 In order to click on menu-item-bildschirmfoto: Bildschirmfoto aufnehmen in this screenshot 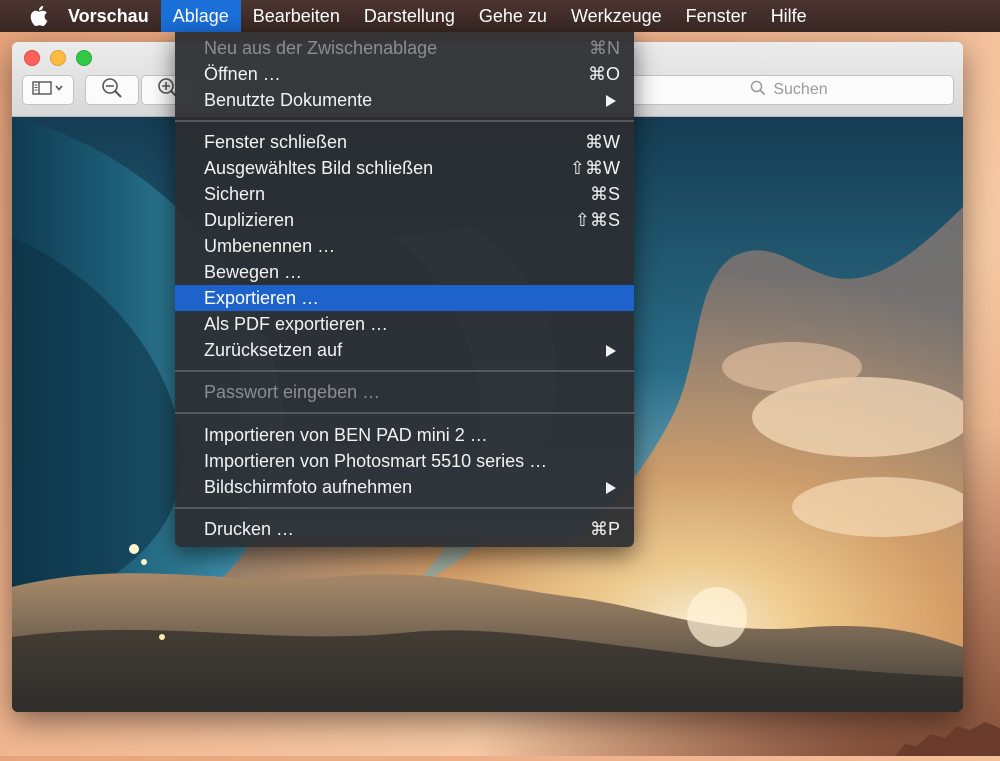, I will do `click(404, 487)`.